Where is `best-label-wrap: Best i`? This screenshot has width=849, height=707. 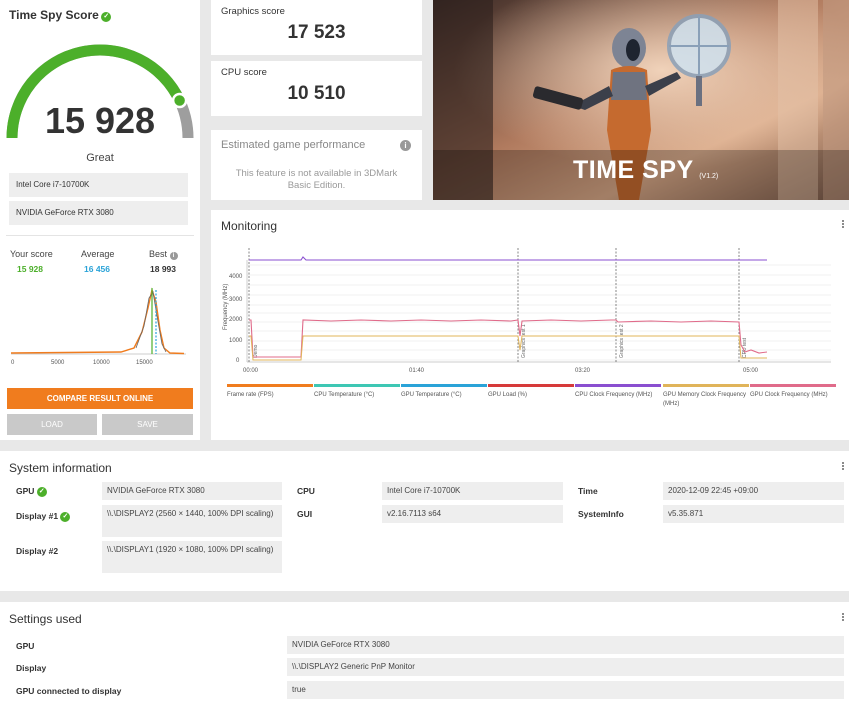
best-label-wrap: Best i is located at coordinates (163, 254).